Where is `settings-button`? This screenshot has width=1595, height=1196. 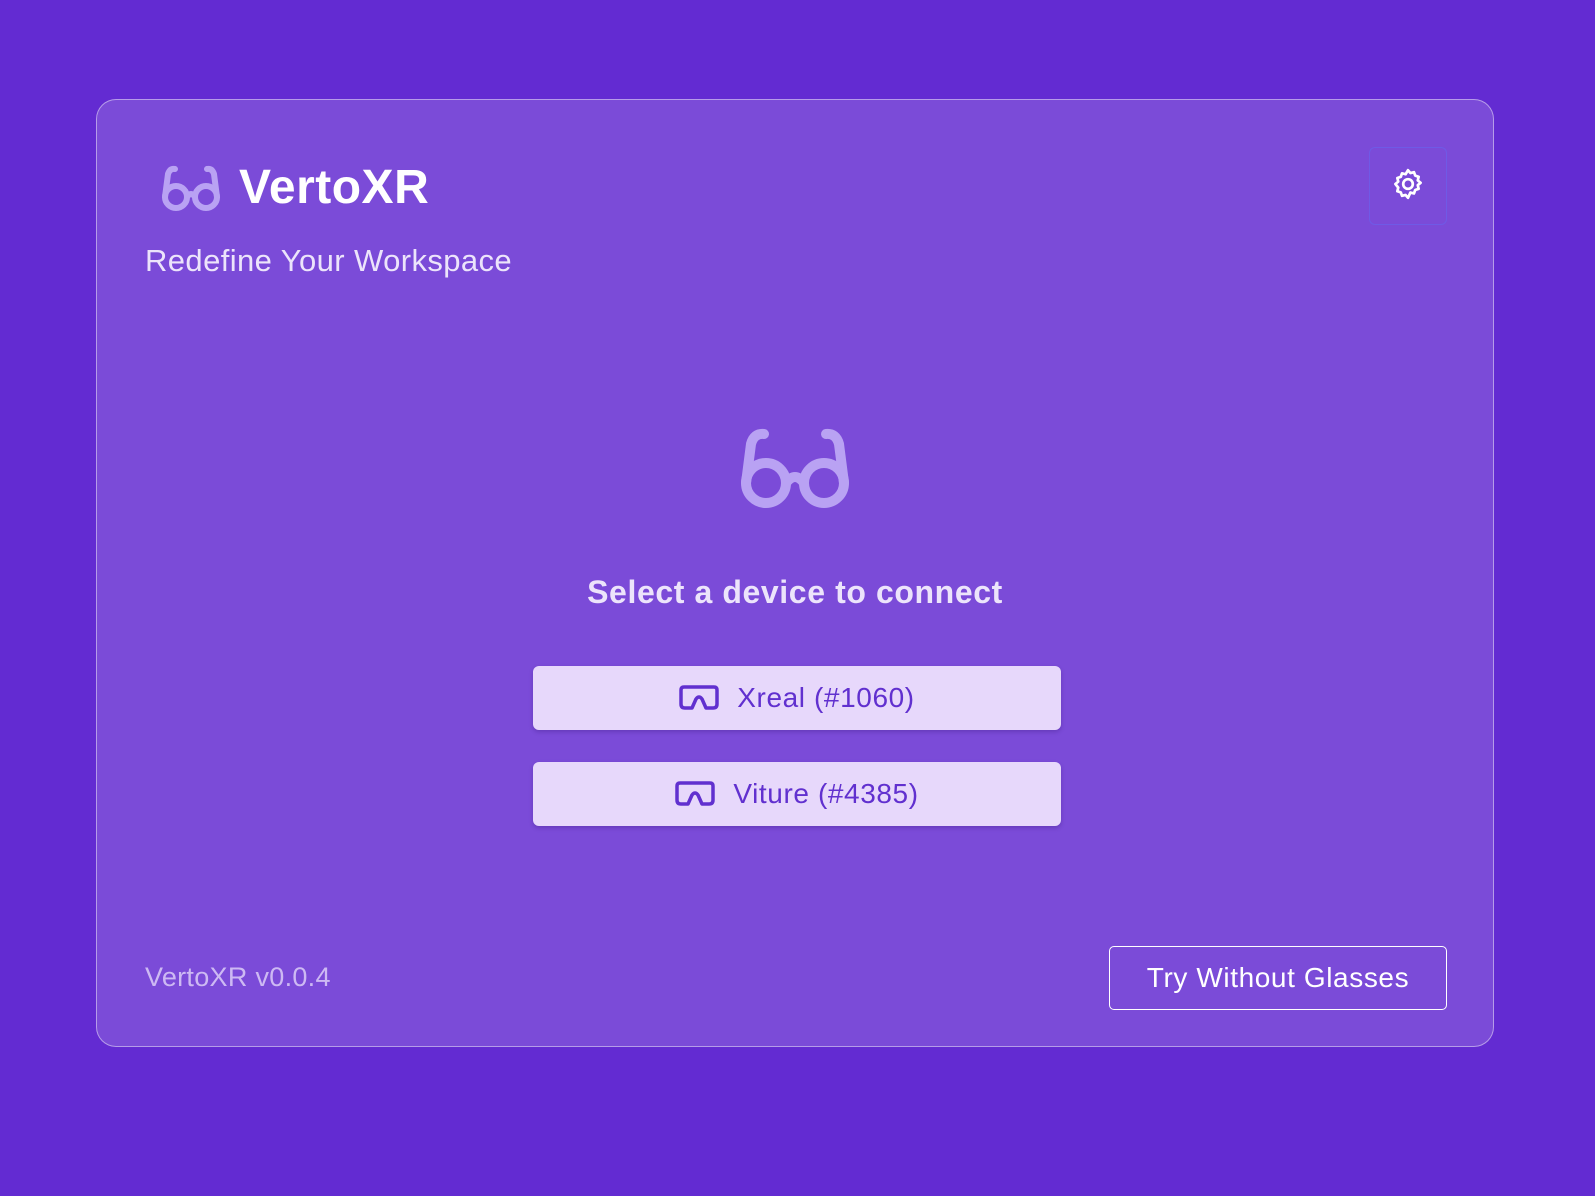
settings-button is located at coordinates (1408, 186).